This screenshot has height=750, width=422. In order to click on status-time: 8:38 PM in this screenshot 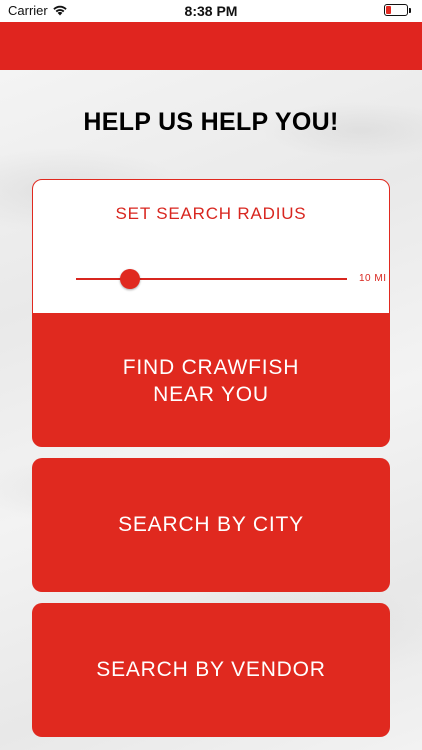, I will do `click(211, 11)`.